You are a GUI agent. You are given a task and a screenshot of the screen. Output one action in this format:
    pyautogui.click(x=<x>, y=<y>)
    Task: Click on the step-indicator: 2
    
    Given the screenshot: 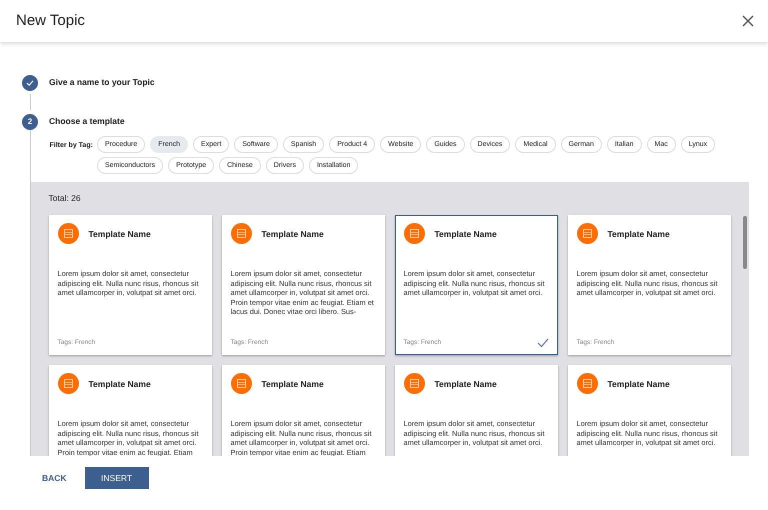 What is the action you would take?
    pyautogui.click(x=30, y=122)
    